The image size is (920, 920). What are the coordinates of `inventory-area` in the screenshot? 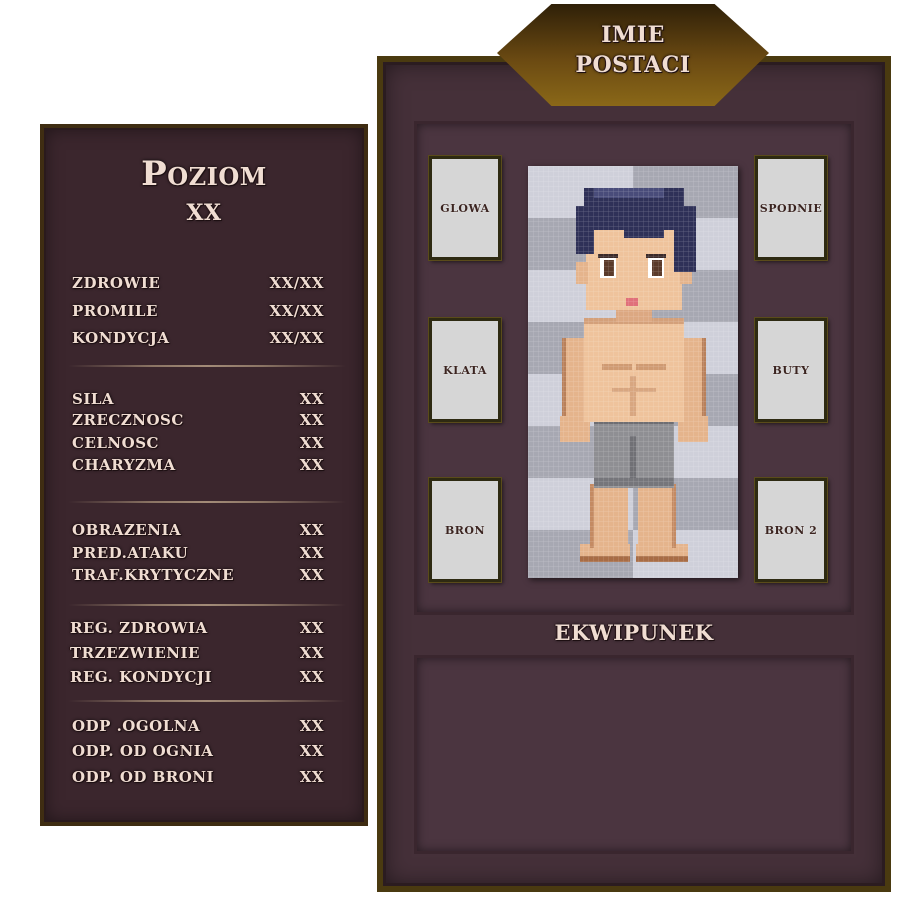 It's located at (634, 754).